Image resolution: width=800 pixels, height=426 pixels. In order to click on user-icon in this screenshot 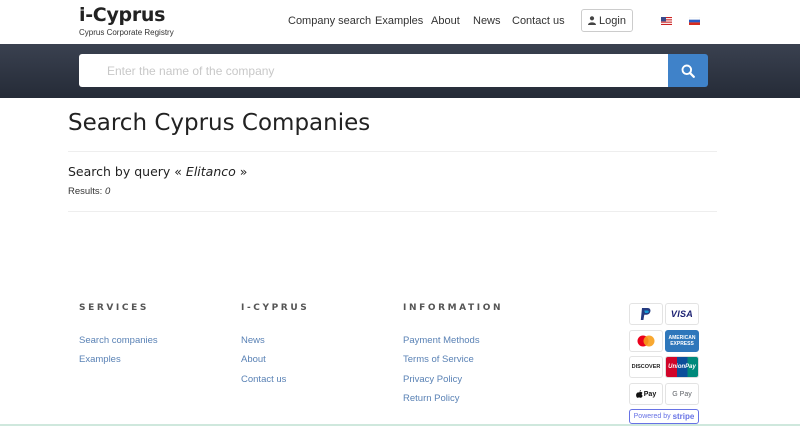, I will do `click(592, 20)`.